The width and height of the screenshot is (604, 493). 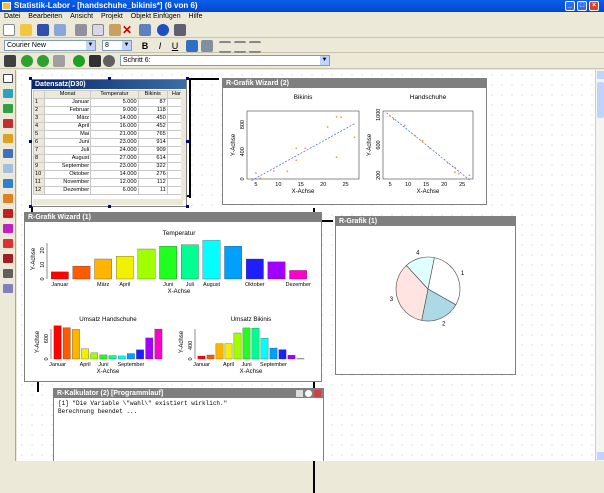 What do you see at coordinates (39, 191) in the screenshot?
I see `table-cell: 12` at bounding box center [39, 191].